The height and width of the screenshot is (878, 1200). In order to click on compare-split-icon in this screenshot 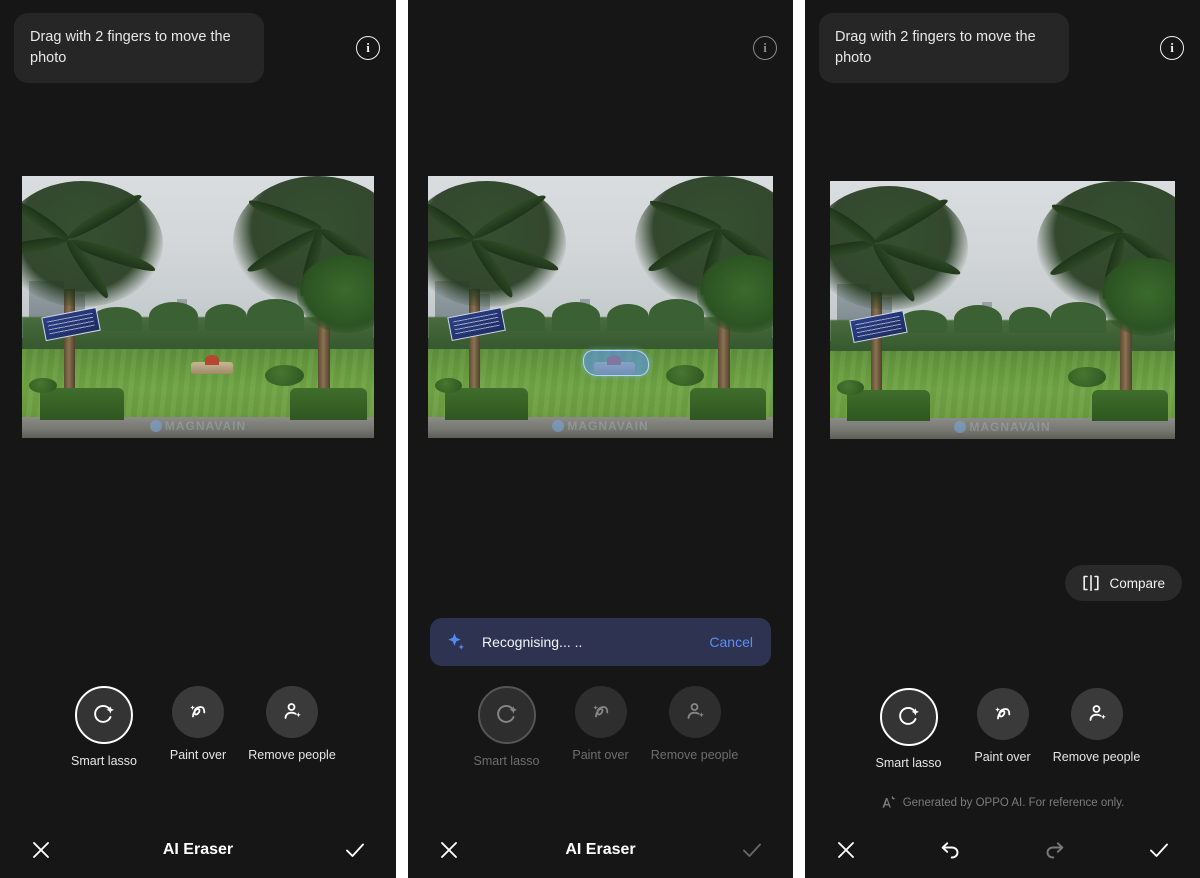, I will do `click(1091, 583)`.